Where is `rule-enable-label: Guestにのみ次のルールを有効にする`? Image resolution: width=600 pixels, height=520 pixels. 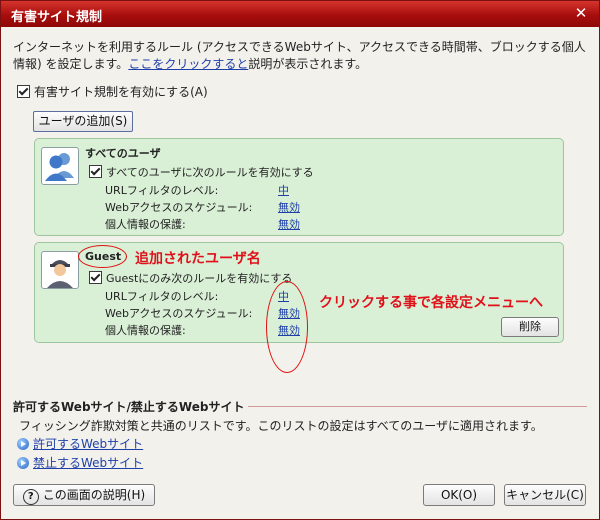 rule-enable-label: Guestにのみ次のルールを有効にする is located at coordinates (199, 278).